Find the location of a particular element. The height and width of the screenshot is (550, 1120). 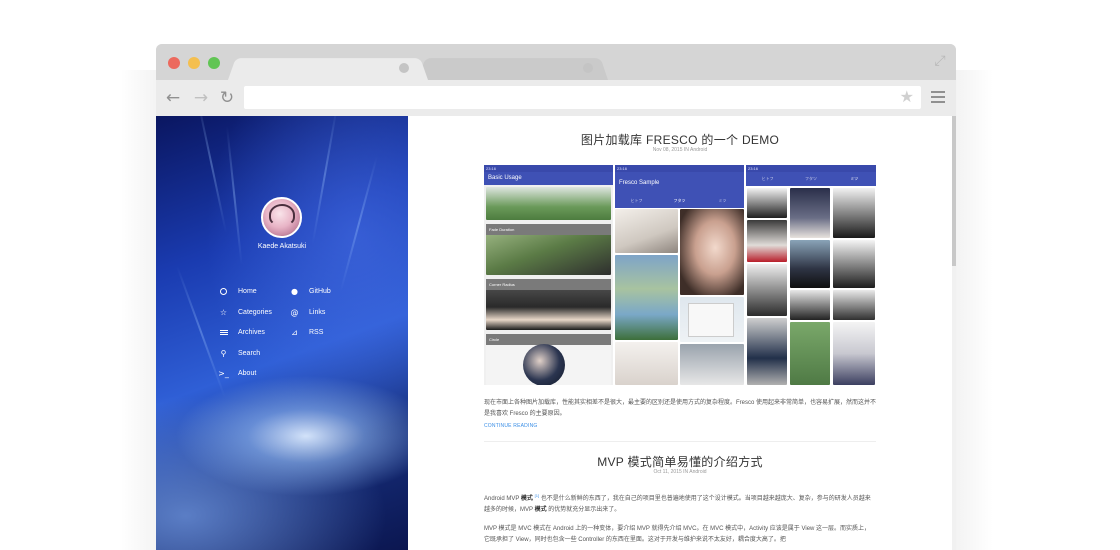

at-icon: @ is located at coordinates (294, 312).